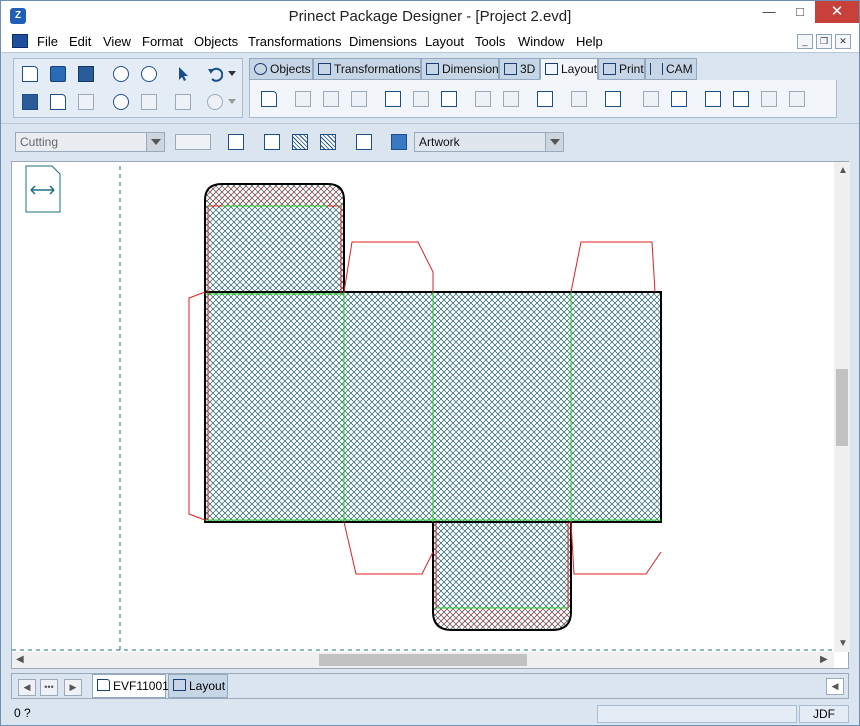 The width and height of the screenshot is (860, 726). I want to click on redo-button, so click(215, 102).